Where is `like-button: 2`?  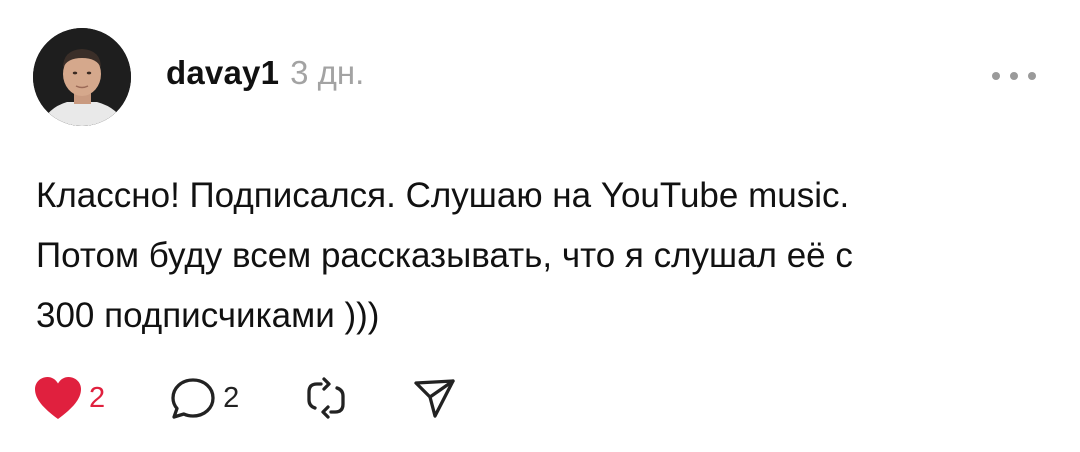 like-button: 2 is located at coordinates (69, 398).